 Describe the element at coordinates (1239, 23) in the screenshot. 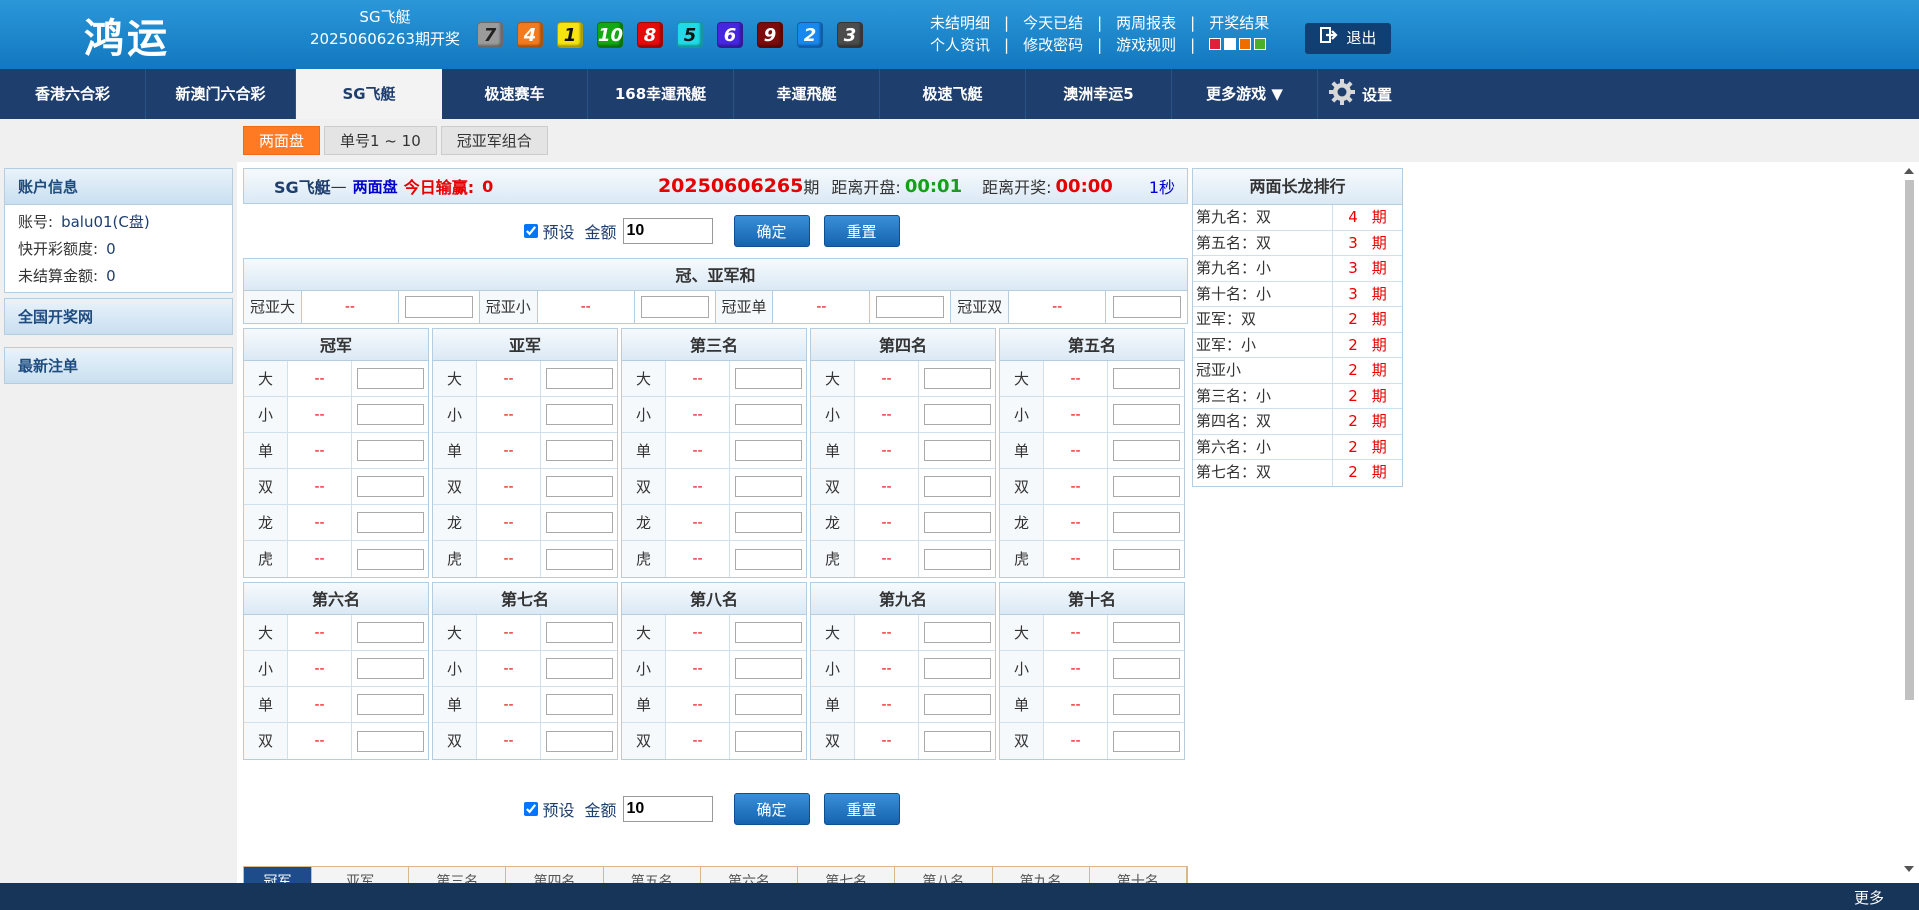

I see `link-draw-results: 开奖结果` at that location.